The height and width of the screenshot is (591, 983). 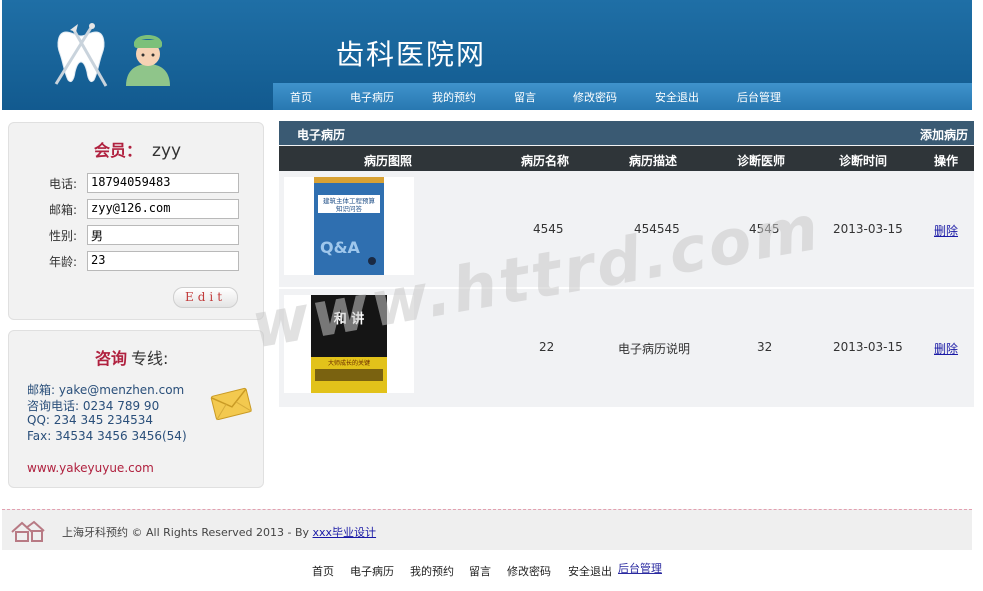 What do you see at coordinates (454, 97) in the screenshot?
I see `nav-my-appointments: 我的预约` at bounding box center [454, 97].